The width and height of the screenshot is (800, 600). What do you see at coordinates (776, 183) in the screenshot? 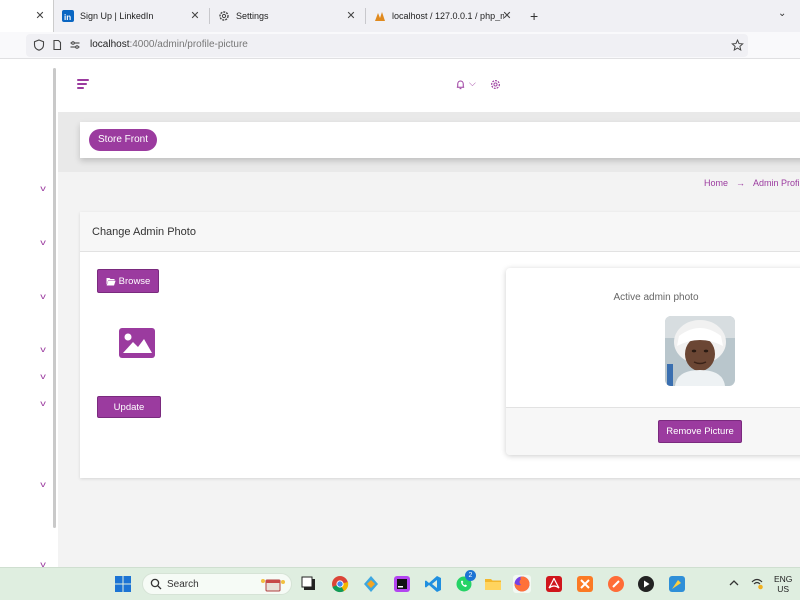
I see `breadcrumb-current: Admin Profile` at bounding box center [776, 183].